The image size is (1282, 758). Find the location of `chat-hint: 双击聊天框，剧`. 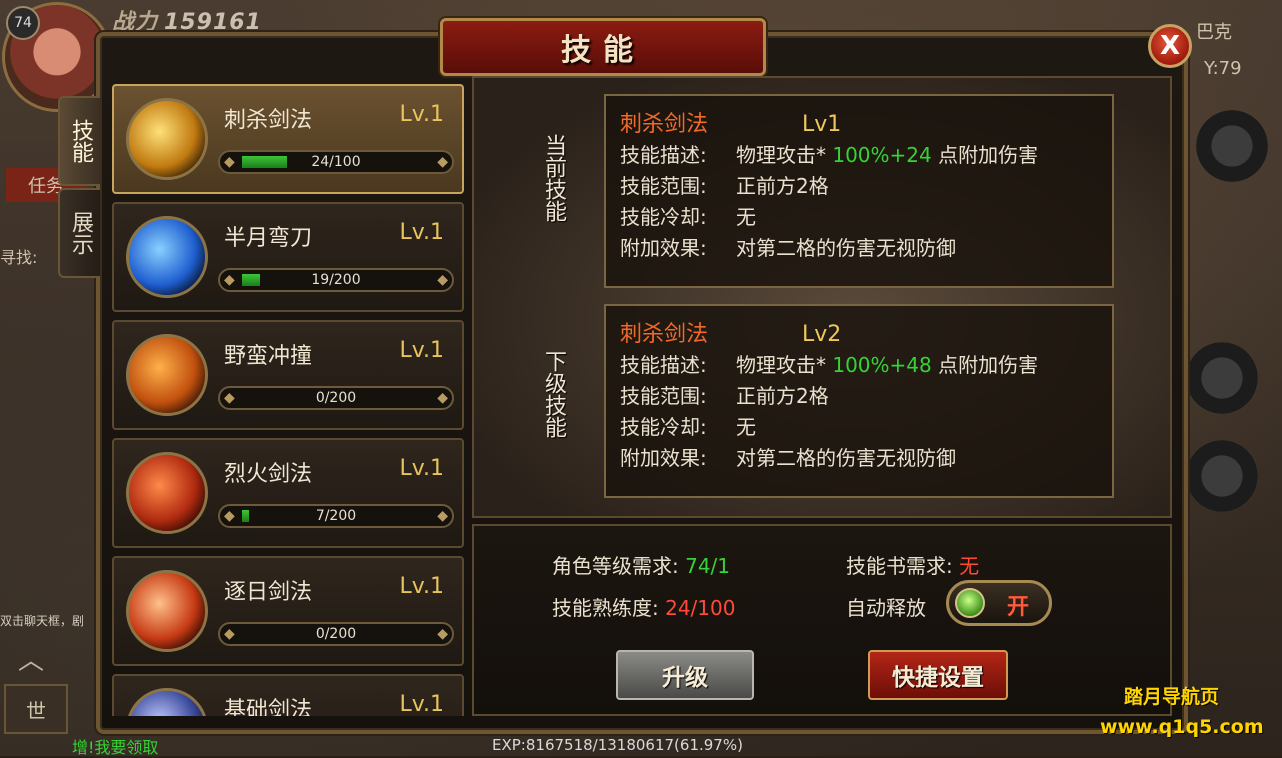

chat-hint: 双击聊天框，剧 is located at coordinates (42, 621).